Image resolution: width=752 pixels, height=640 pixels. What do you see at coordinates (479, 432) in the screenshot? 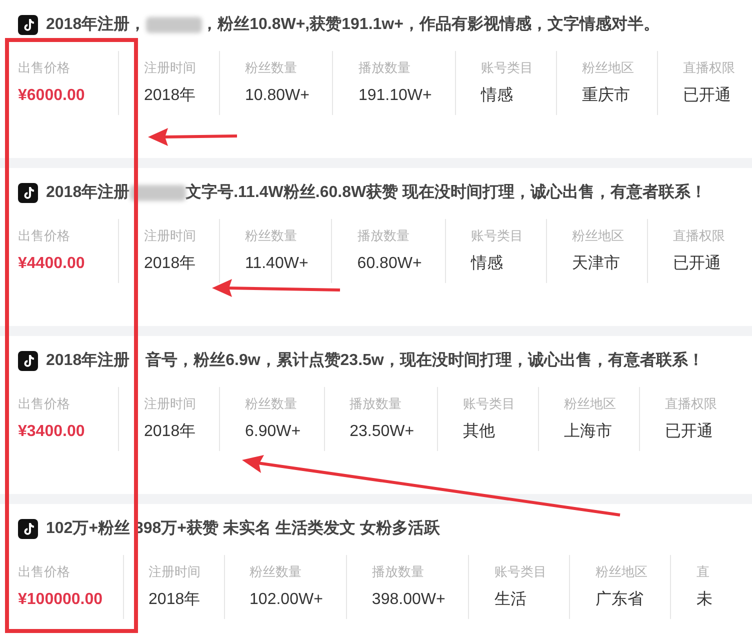
I see `field-value: 其他` at bounding box center [479, 432].